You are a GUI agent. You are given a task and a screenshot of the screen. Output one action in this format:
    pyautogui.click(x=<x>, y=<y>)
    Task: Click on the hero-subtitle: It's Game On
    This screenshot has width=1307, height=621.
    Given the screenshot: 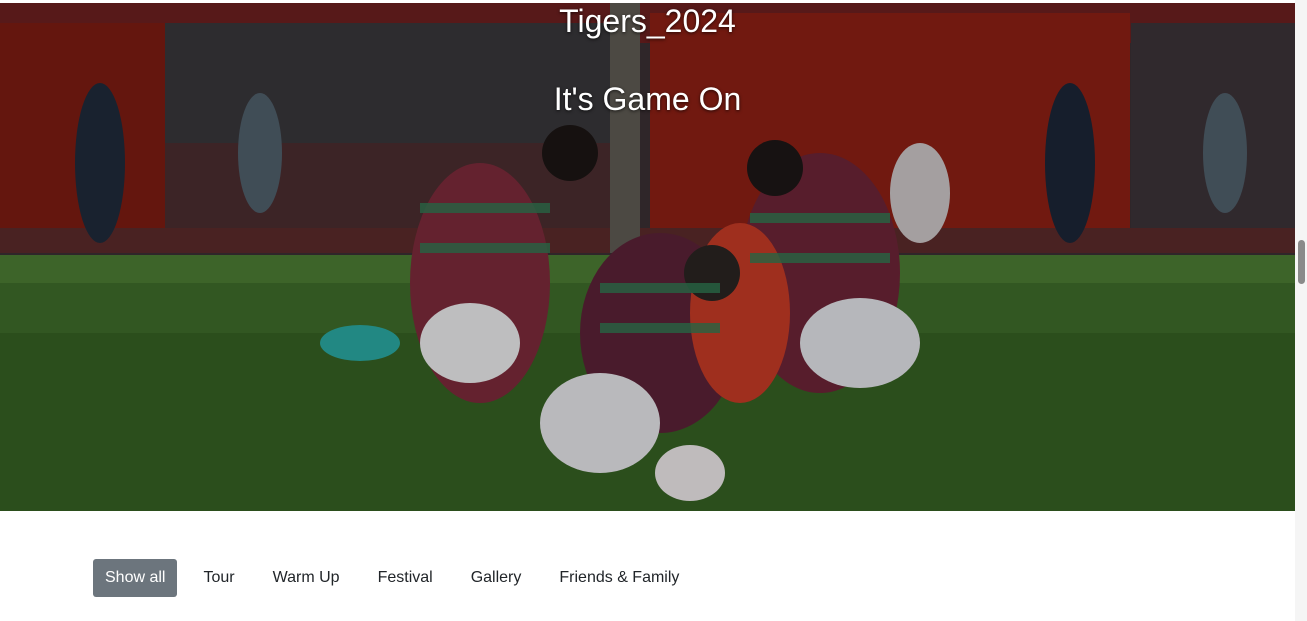 What is the action you would take?
    pyautogui.click(x=647, y=99)
    